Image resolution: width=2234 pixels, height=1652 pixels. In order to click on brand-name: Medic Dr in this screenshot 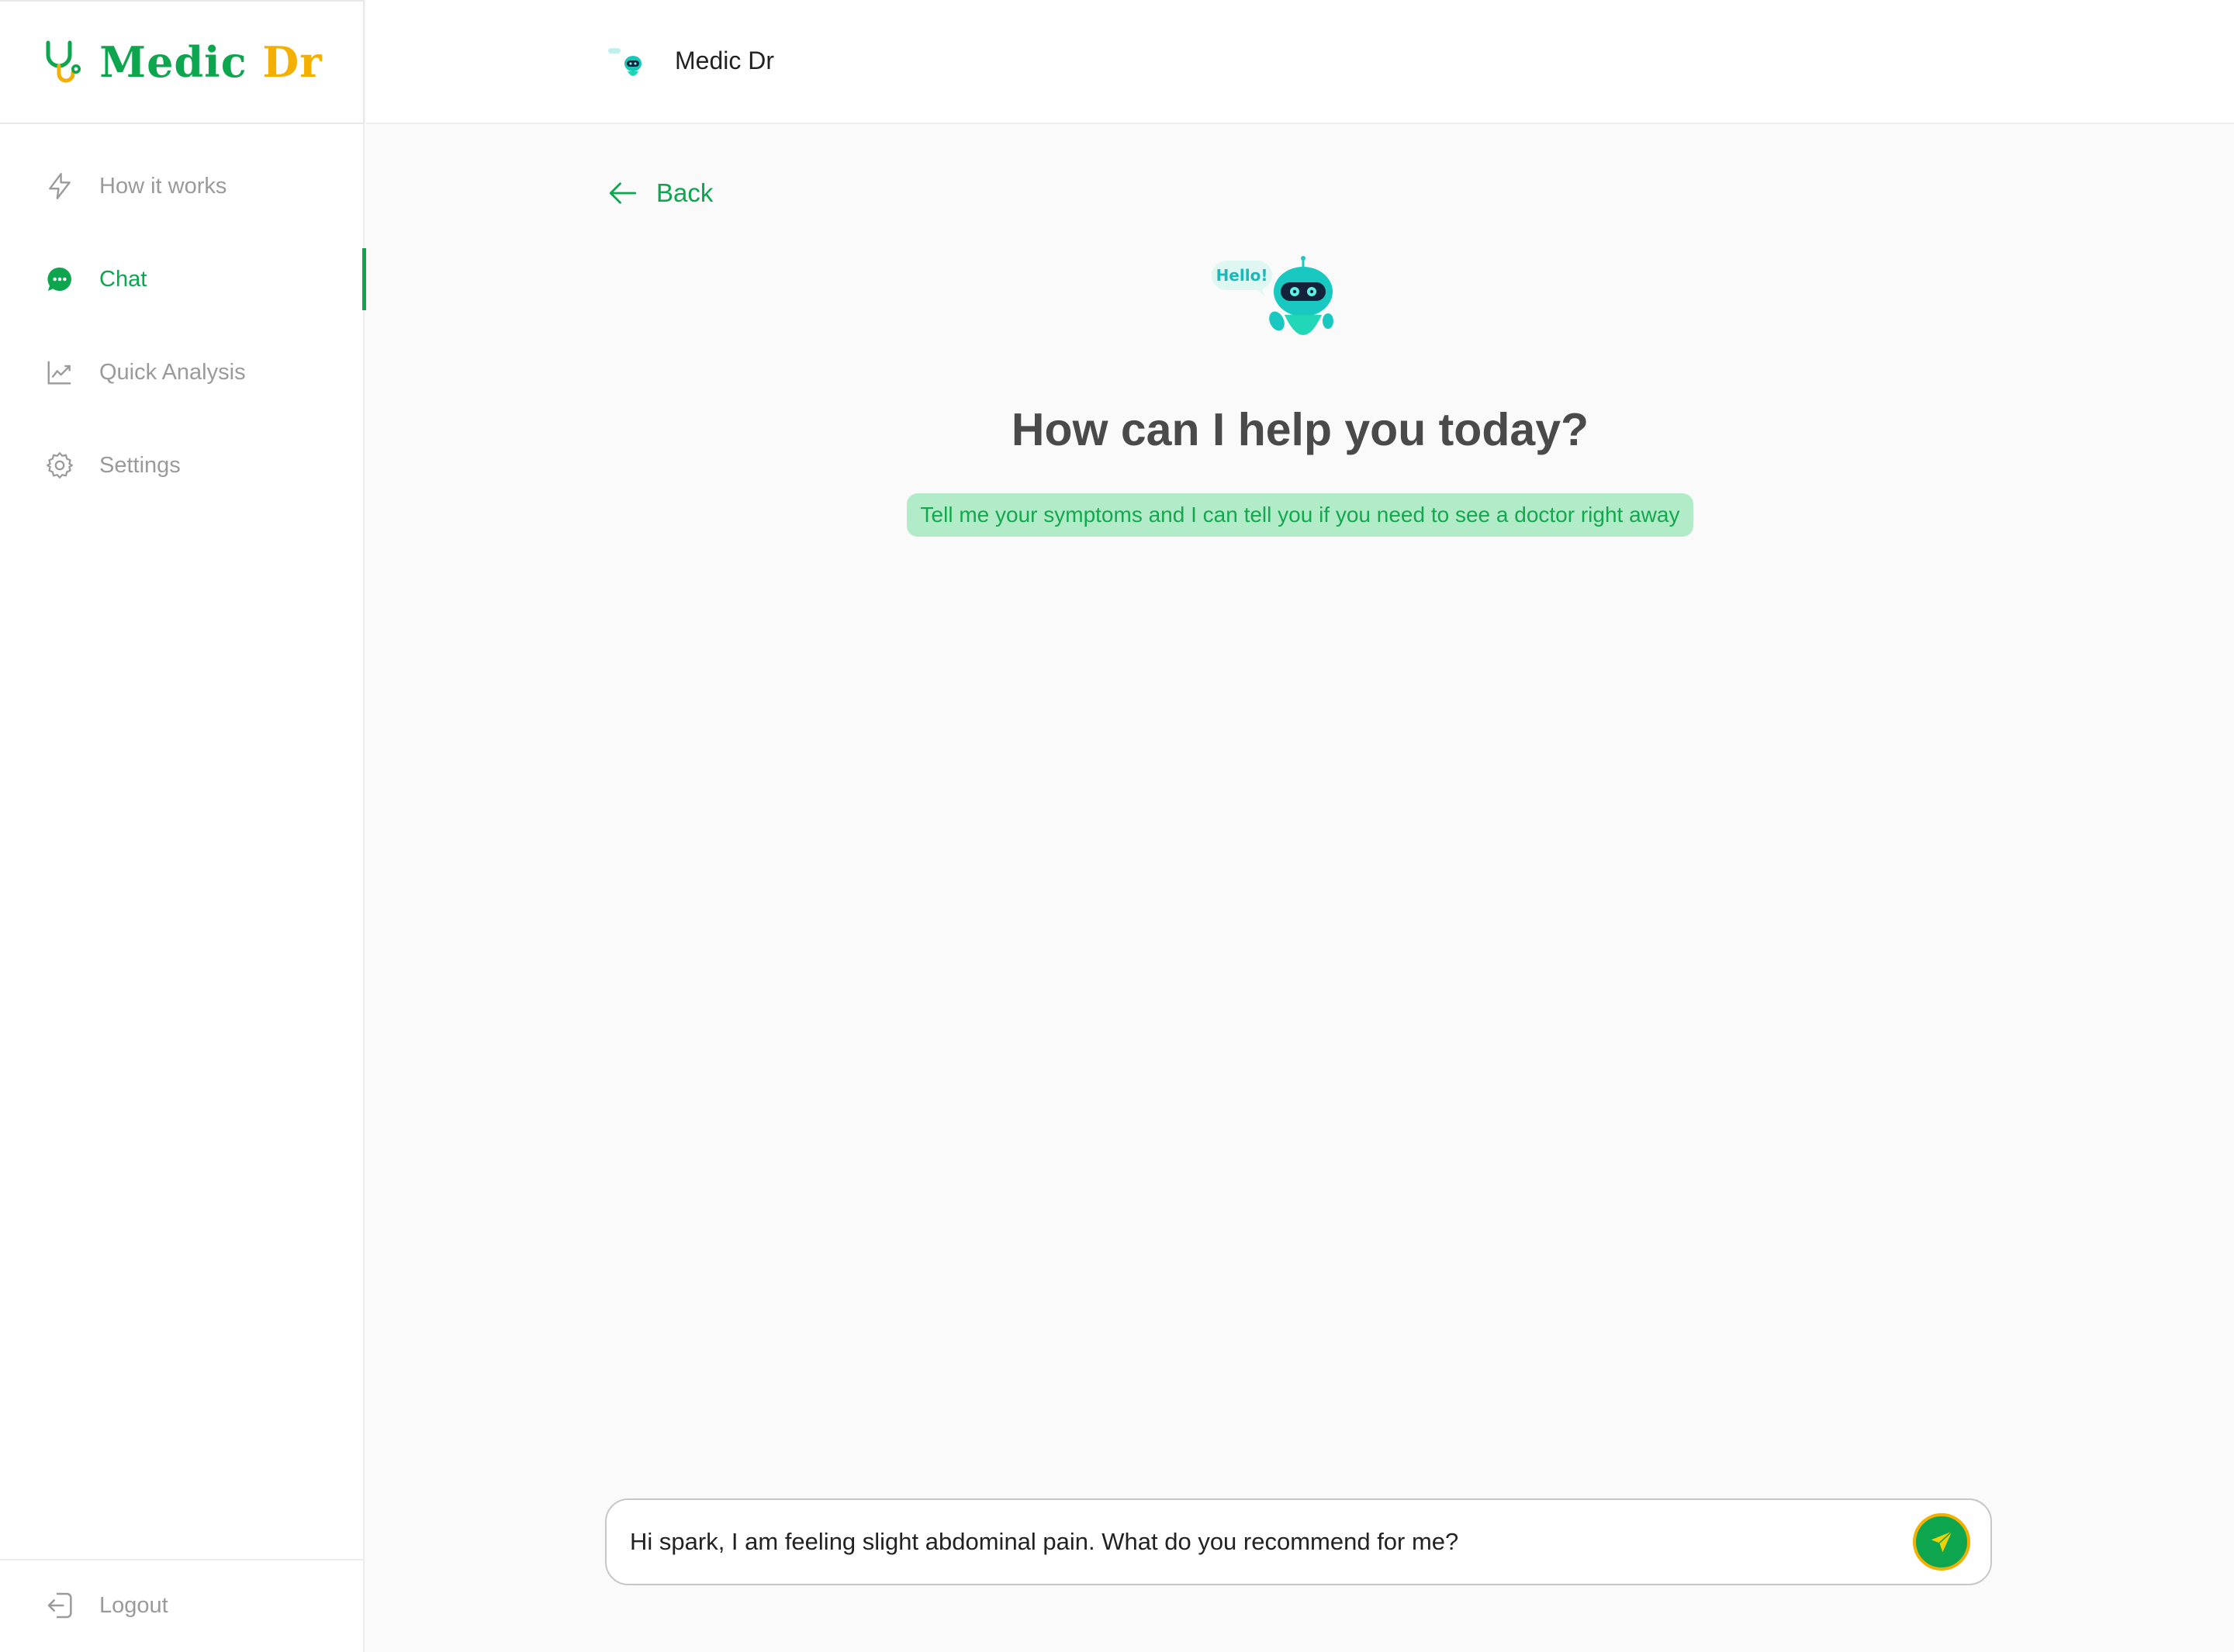, I will do `click(210, 62)`.